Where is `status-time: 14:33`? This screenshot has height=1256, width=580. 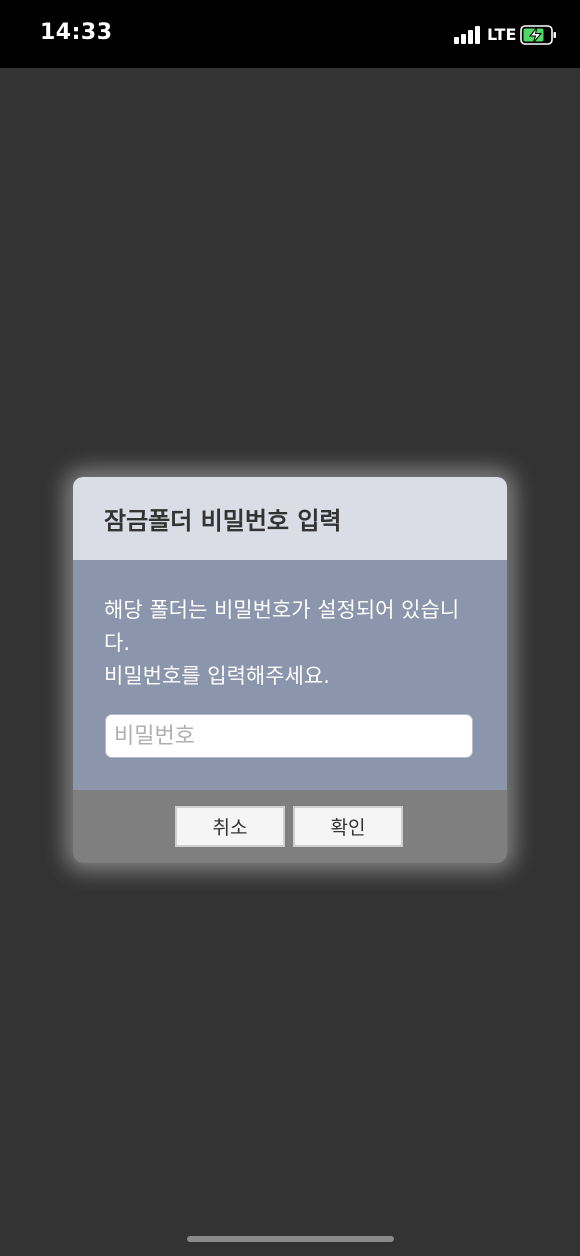 status-time: 14:33 is located at coordinates (76, 32).